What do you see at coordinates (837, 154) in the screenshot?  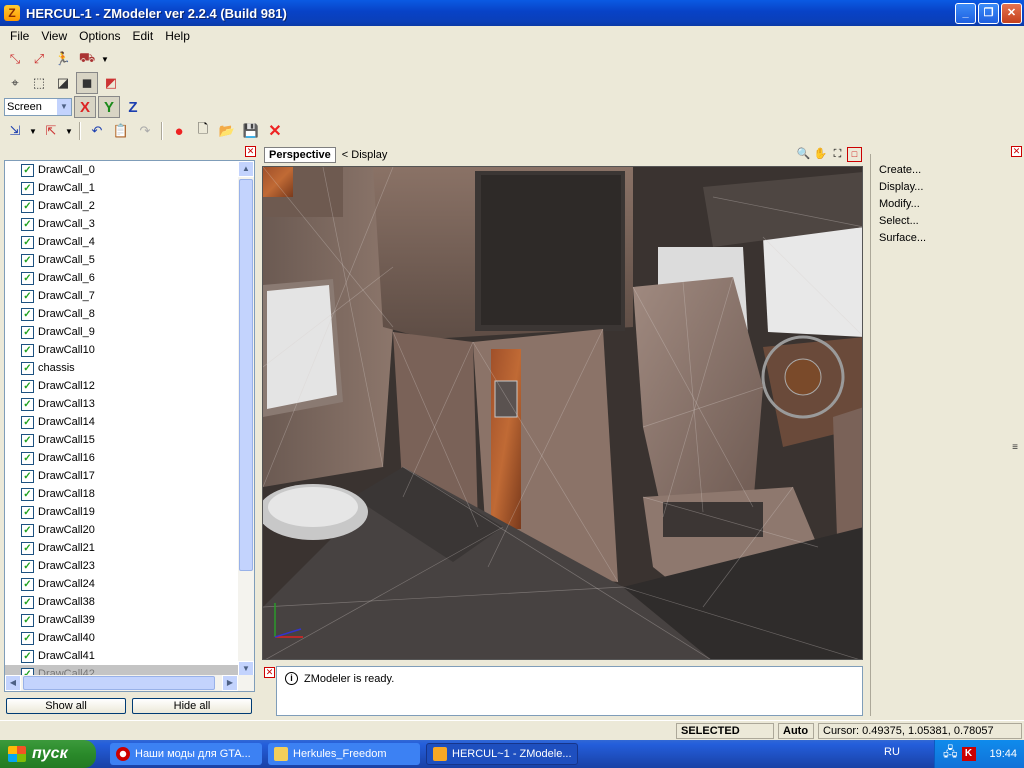 I see `fit-view-icon: ⛶` at bounding box center [837, 154].